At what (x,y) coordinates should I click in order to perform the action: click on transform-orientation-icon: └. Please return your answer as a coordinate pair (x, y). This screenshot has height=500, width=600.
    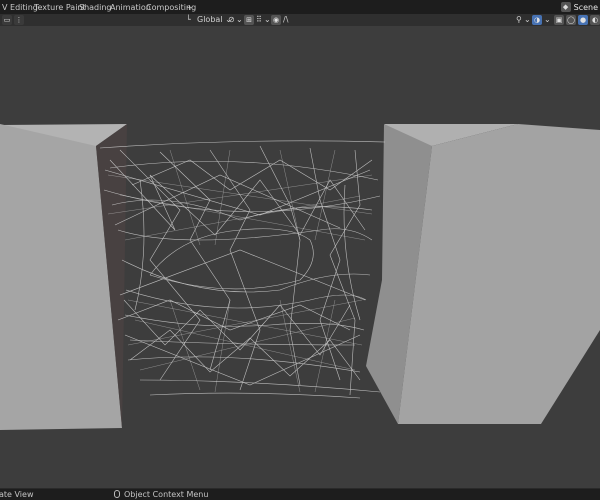
    Looking at the image, I should click on (188, 20).